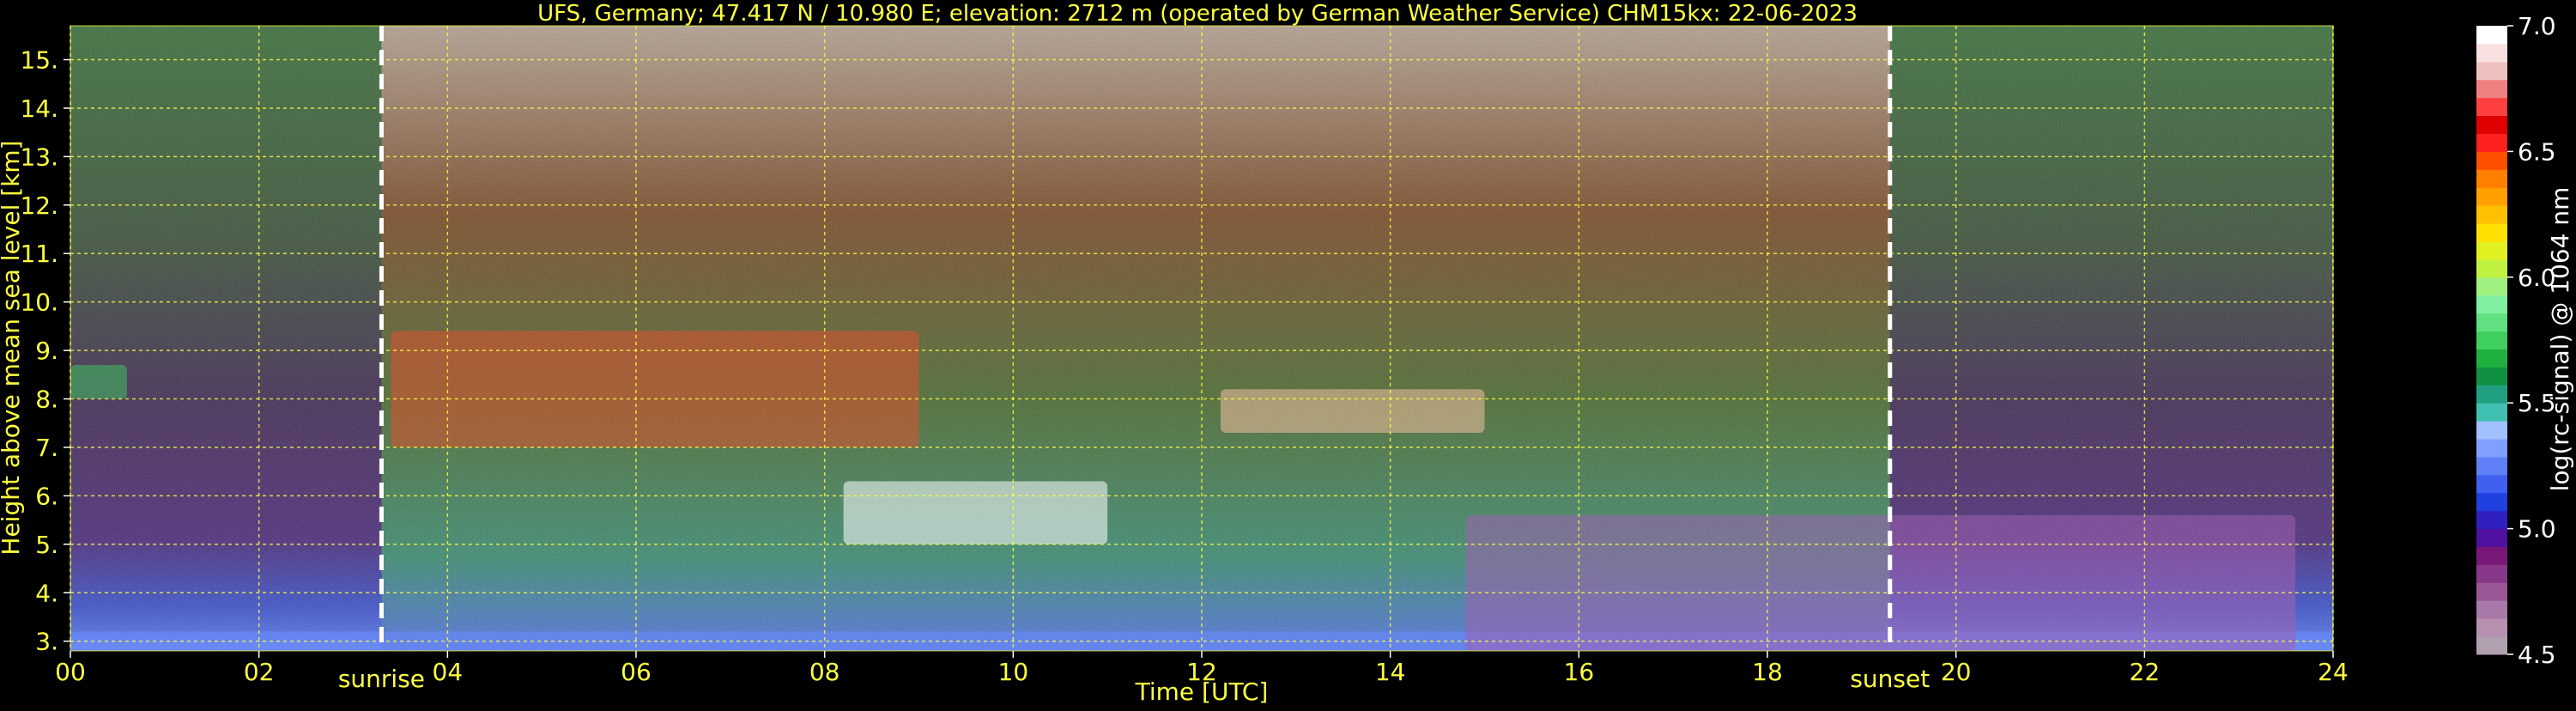 This screenshot has height=711, width=2576. What do you see at coordinates (46, 448) in the screenshot?
I see `y-tick-label: 7.` at bounding box center [46, 448].